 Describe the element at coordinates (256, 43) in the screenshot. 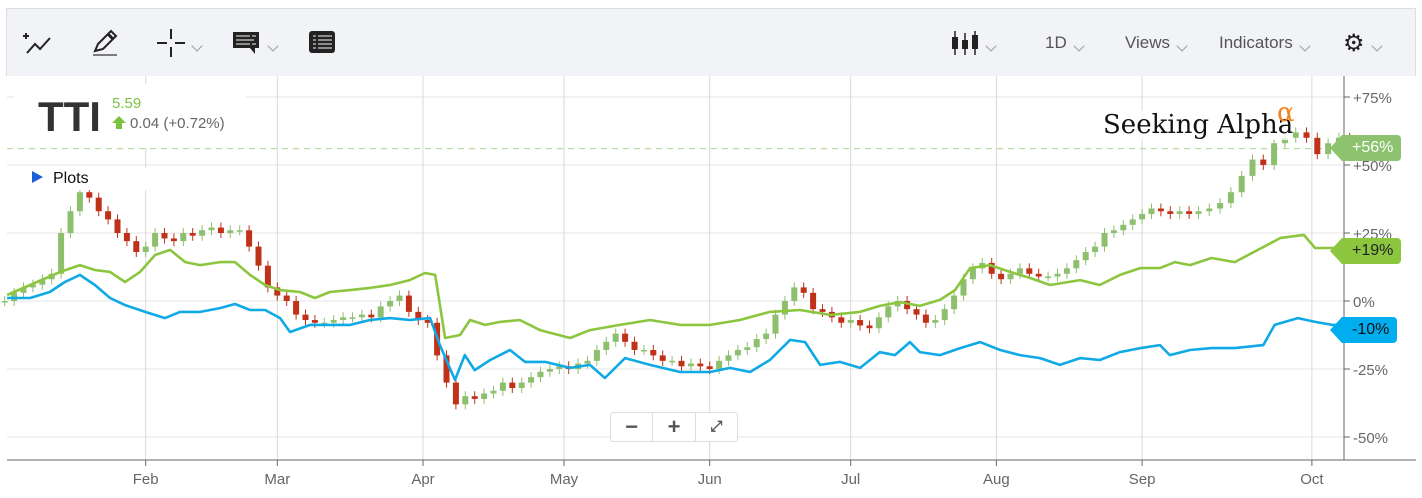

I see `annotations-button` at that location.